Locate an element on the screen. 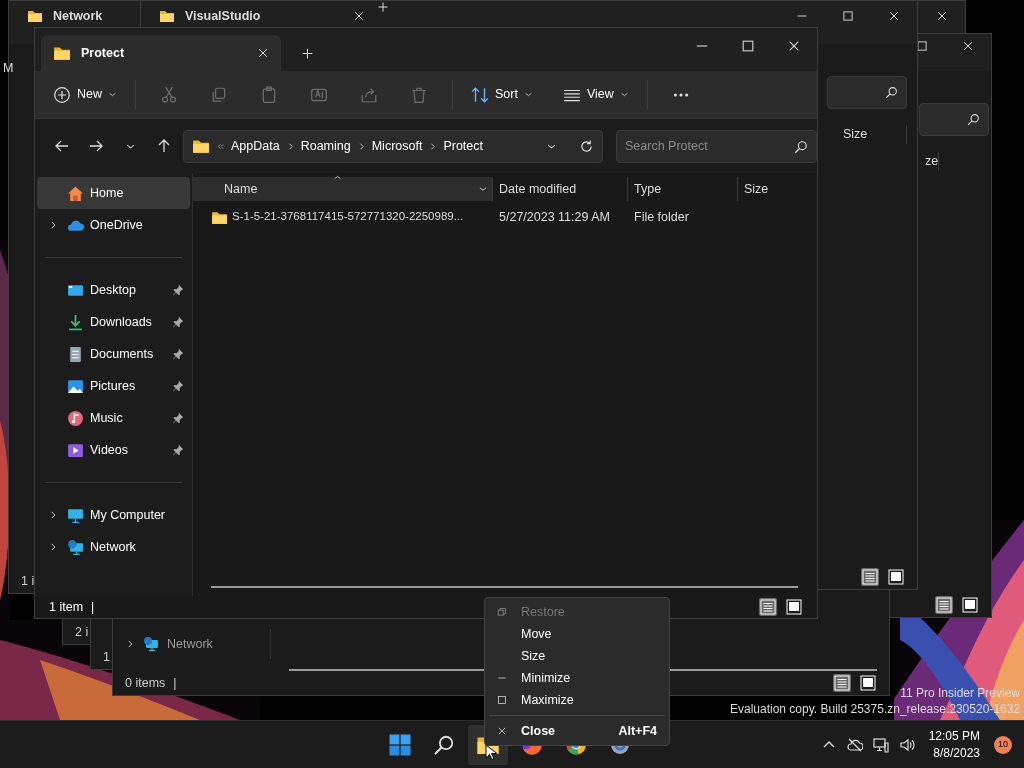 This screenshot has width=1024, height=768. nav-item: My Computer is located at coordinates (113, 515).